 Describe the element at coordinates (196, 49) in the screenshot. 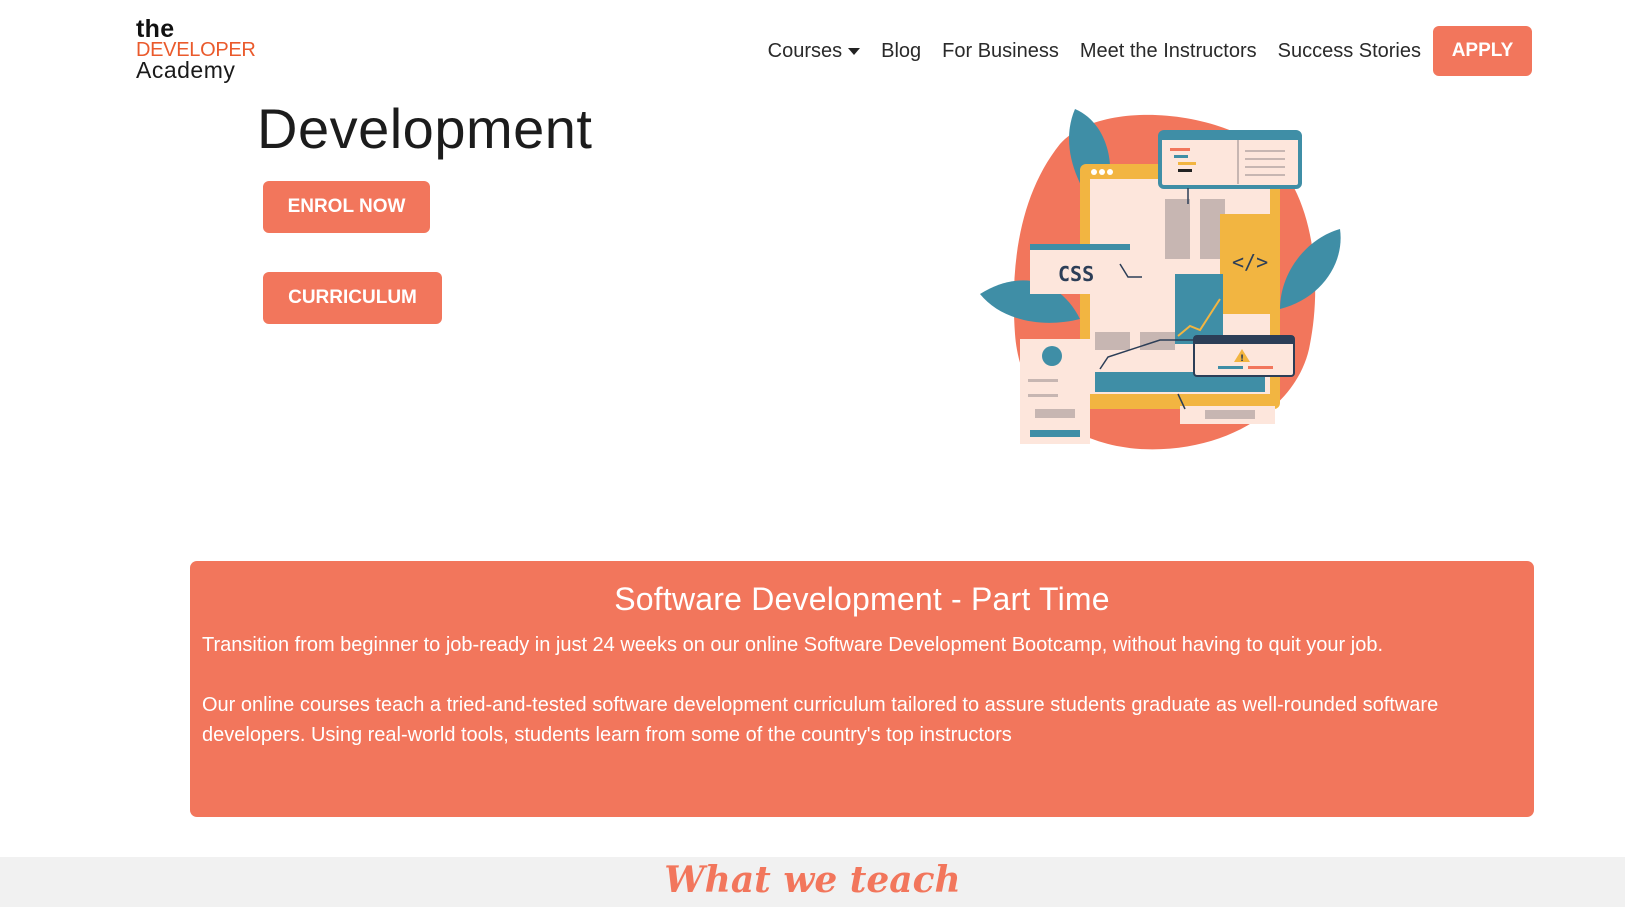

I see `logo: the DEVELOPER Academy` at that location.